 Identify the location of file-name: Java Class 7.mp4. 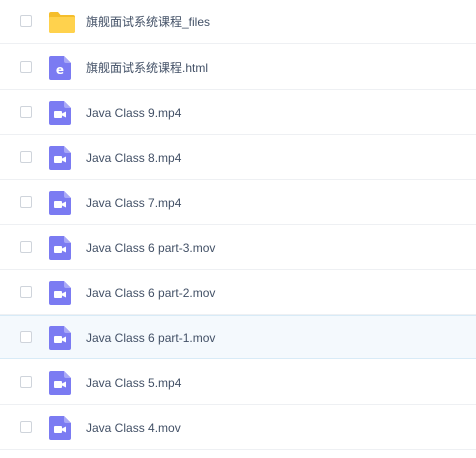
(133, 203).